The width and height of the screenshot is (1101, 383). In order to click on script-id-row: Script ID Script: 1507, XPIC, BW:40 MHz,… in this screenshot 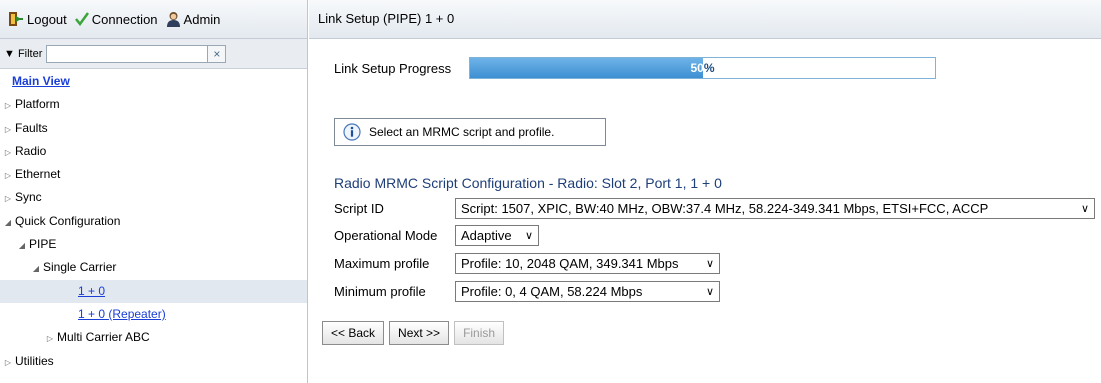, I will do `click(714, 208)`.